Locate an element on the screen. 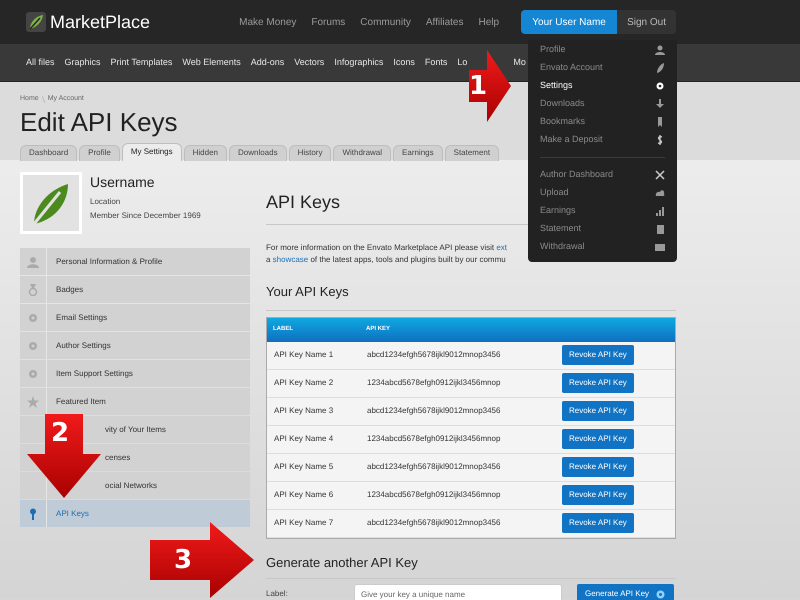 The height and width of the screenshot is (600, 800). dropdown-menu-item: Profile is located at coordinates (602, 50).